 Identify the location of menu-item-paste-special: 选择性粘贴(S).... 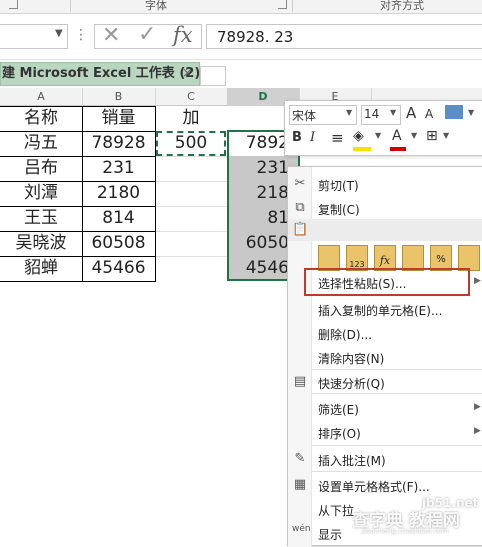
(362, 283).